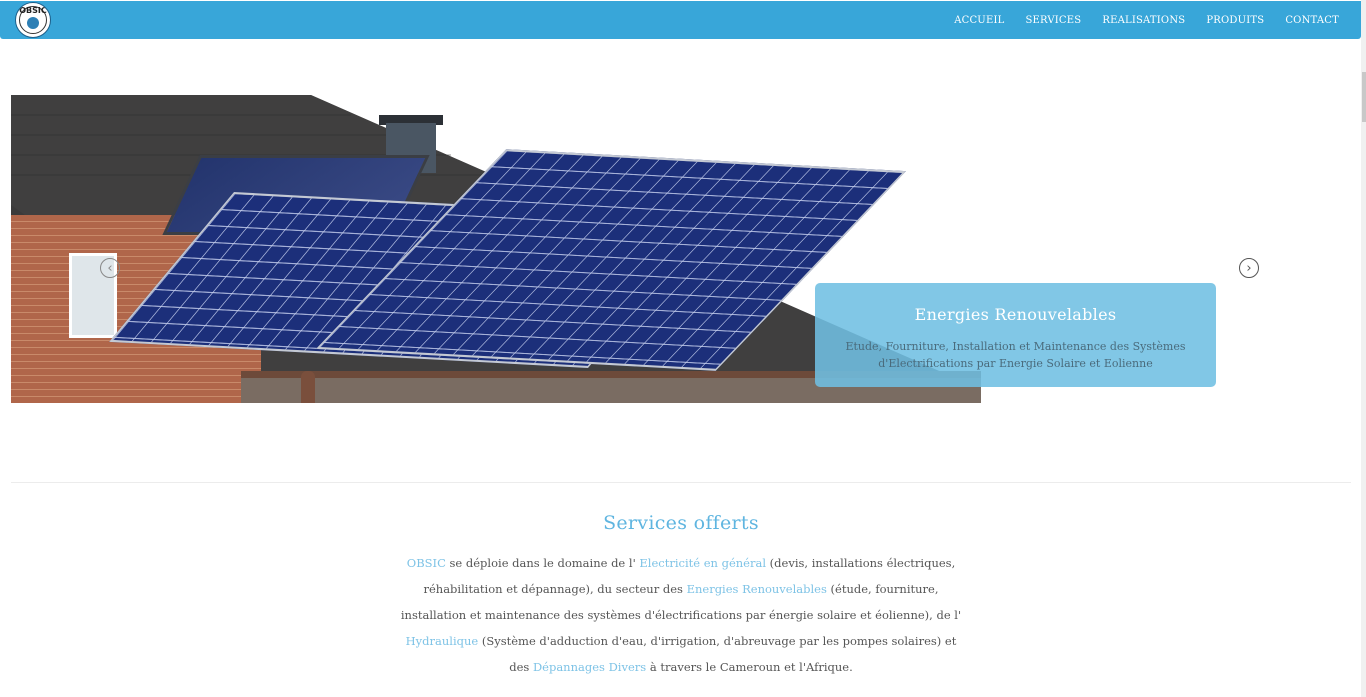 Image resolution: width=1366 pixels, height=697 pixels. Describe the element at coordinates (757, 589) in the screenshot. I see `link-energies-renouvelables: Energies Renouvelables` at that location.